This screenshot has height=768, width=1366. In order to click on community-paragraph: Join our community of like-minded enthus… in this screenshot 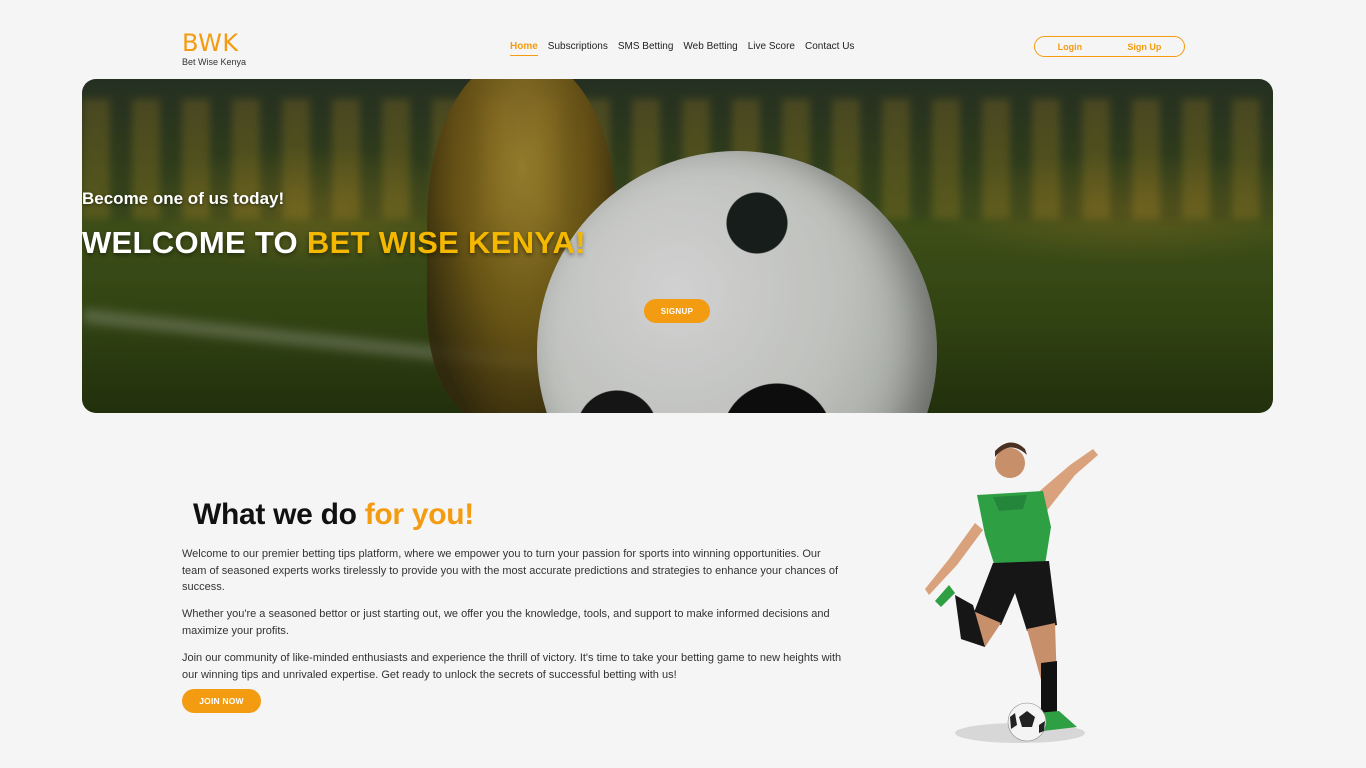, I will do `click(512, 666)`.